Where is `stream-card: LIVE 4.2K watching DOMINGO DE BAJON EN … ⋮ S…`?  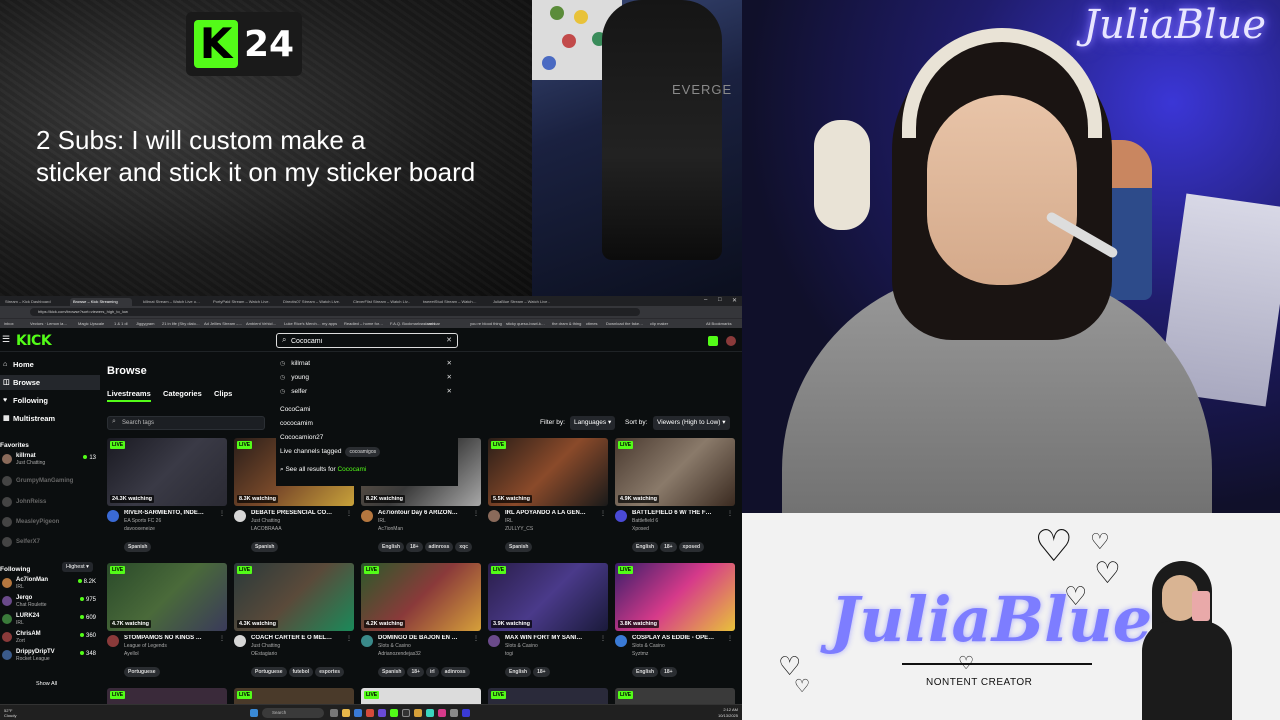 stream-card: LIVE 4.2K watching DOMINGO DE BAJON EN … ⋮ S… is located at coordinates (421, 622).